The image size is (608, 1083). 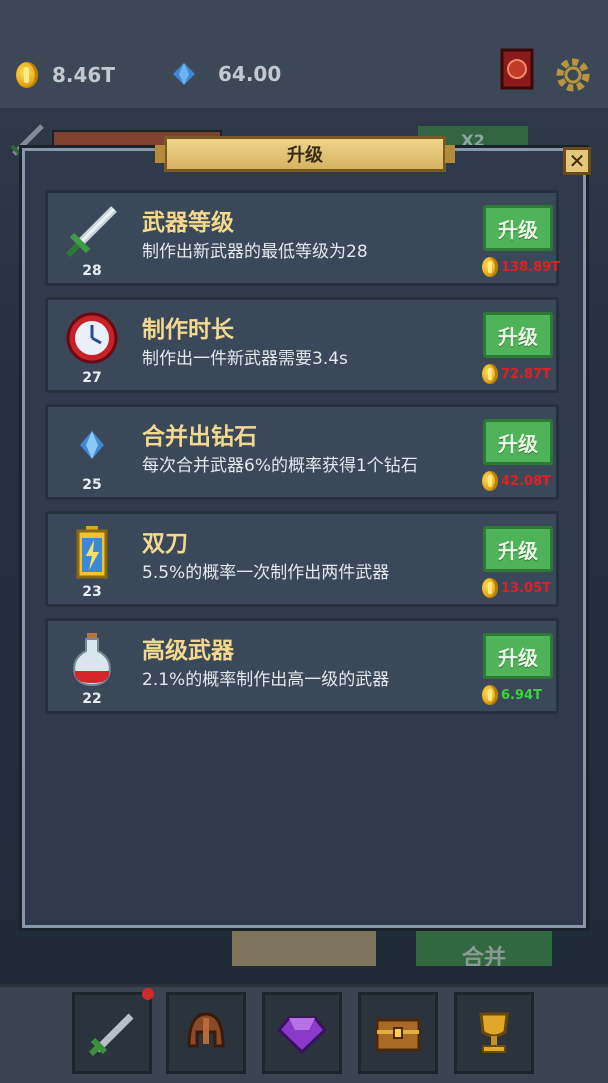 What do you see at coordinates (92, 659) in the screenshot?
I see `potion-icon` at bounding box center [92, 659].